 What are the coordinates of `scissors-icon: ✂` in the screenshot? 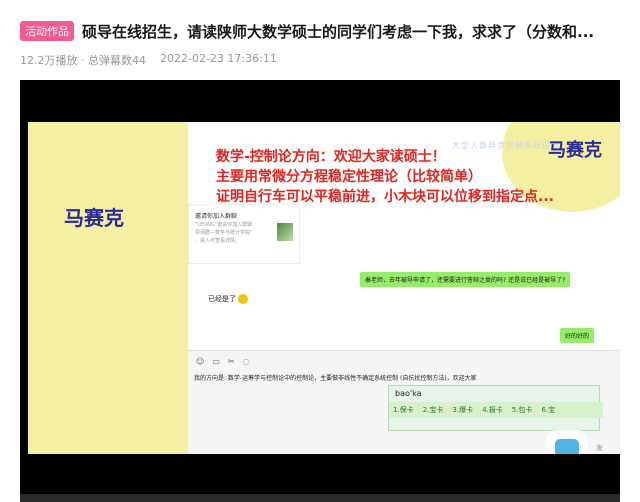 It's located at (231, 361).